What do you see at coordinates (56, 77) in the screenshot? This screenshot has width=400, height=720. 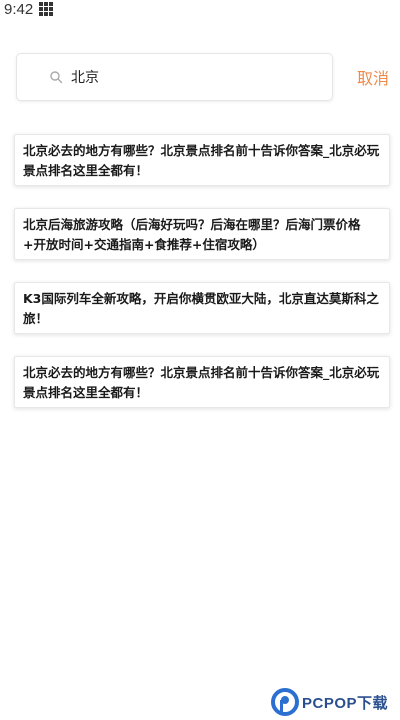 I see `search-icon` at bounding box center [56, 77].